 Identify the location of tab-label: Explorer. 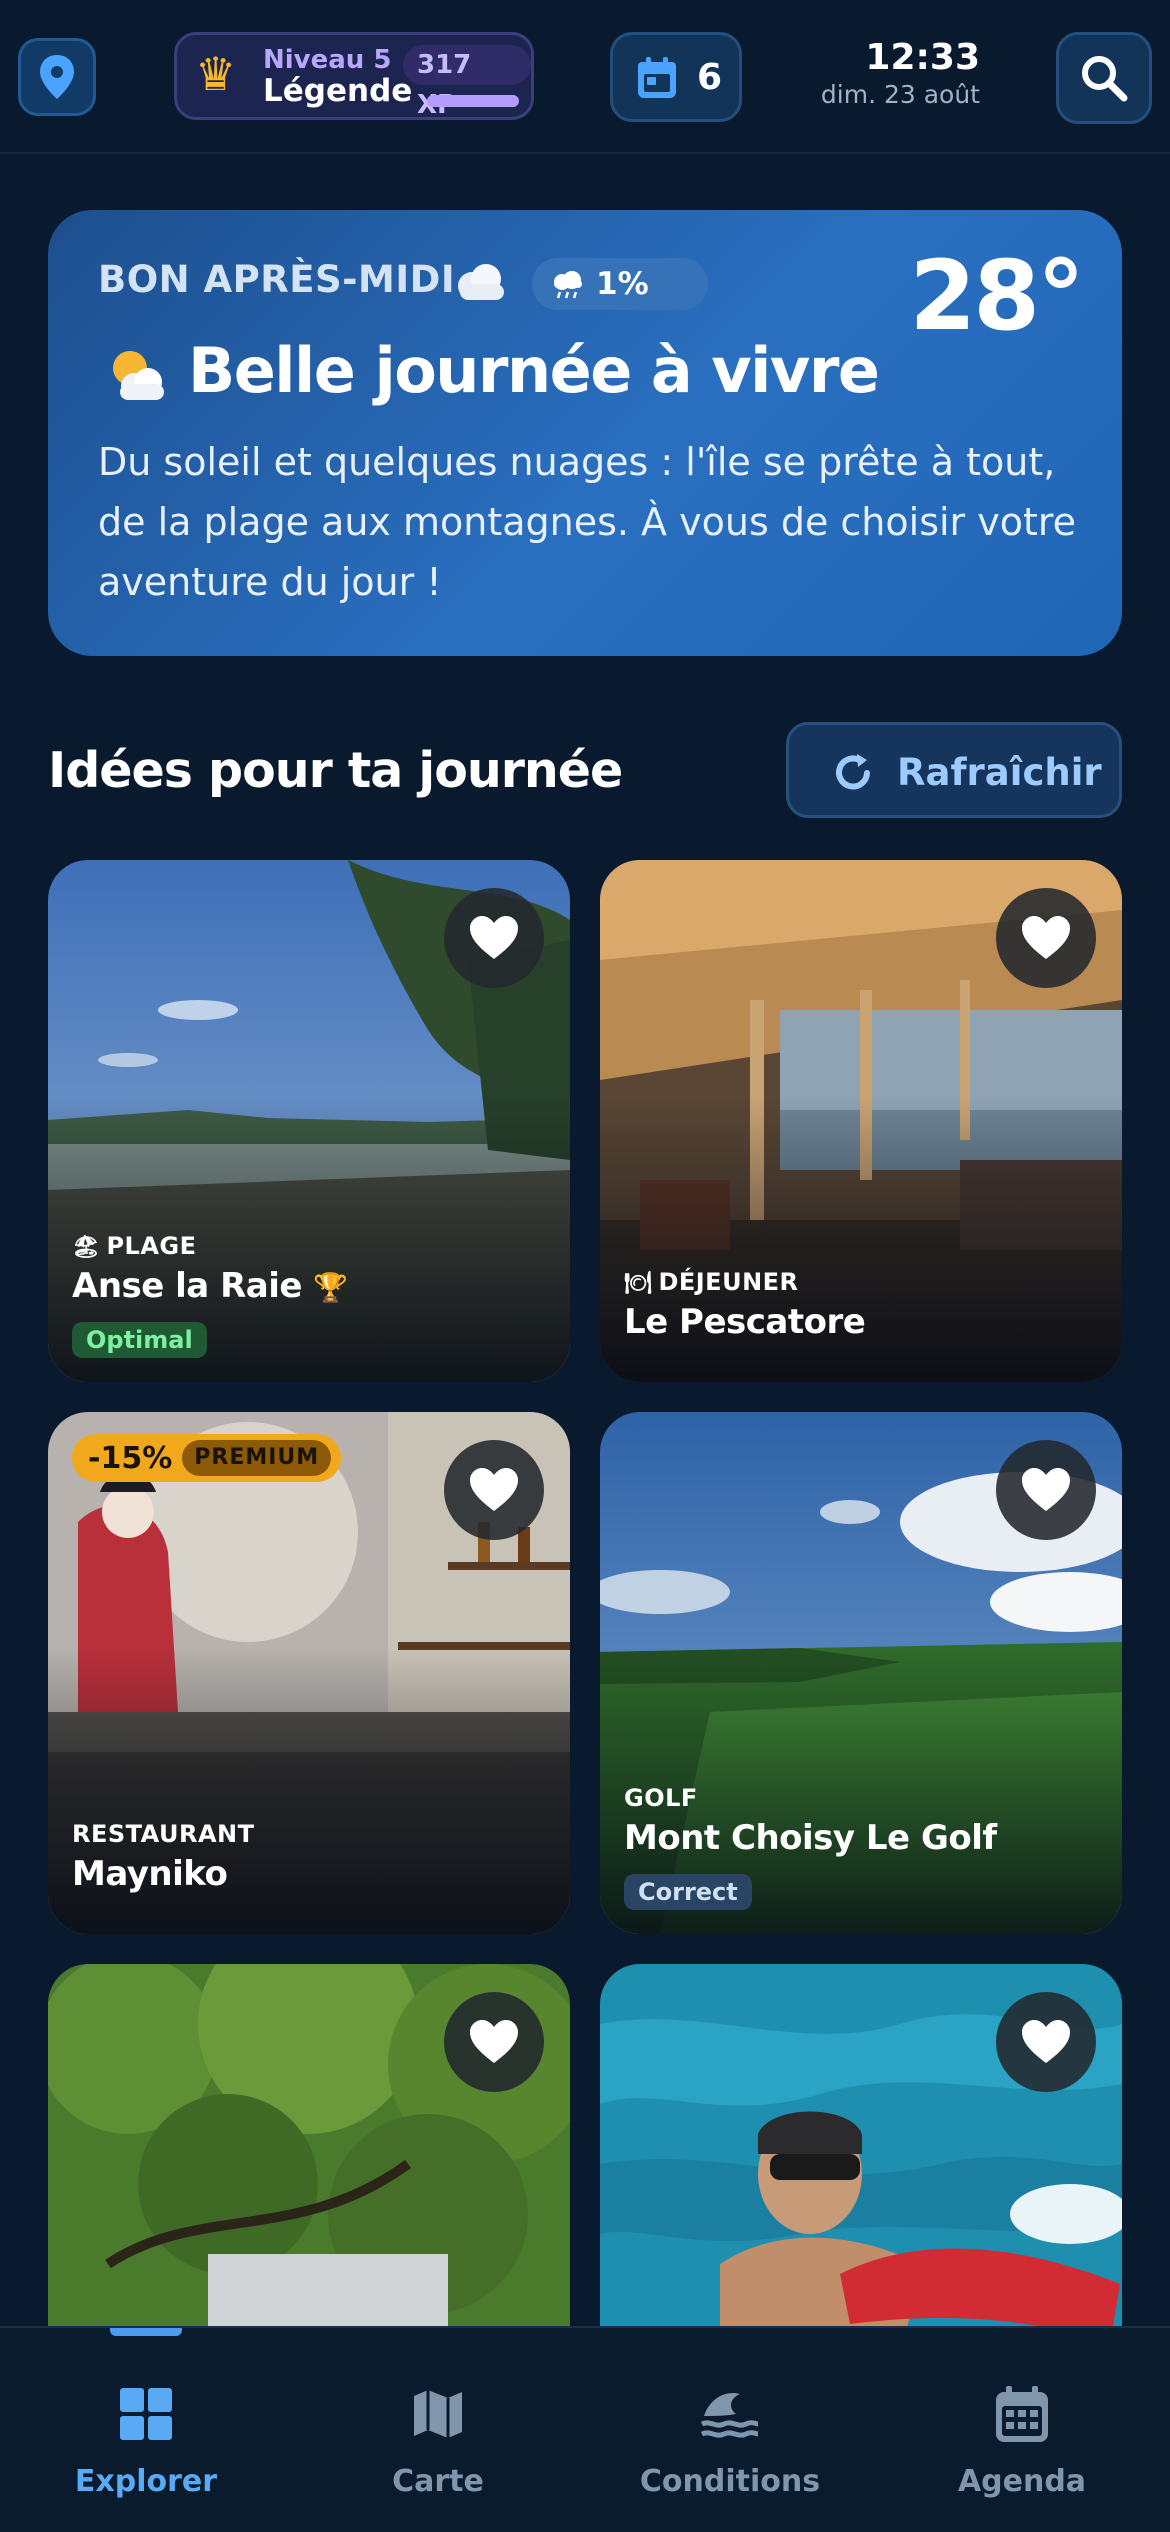
(146, 2481).